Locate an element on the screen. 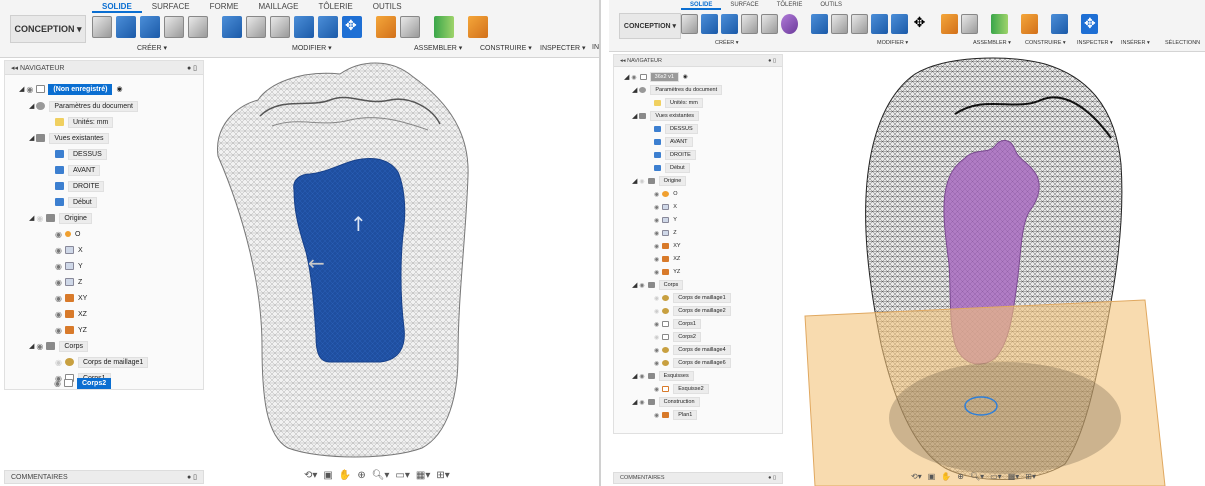 This screenshot has width=1205, height=486. arrow-left-icon: ← is located at coordinates (316, 263).